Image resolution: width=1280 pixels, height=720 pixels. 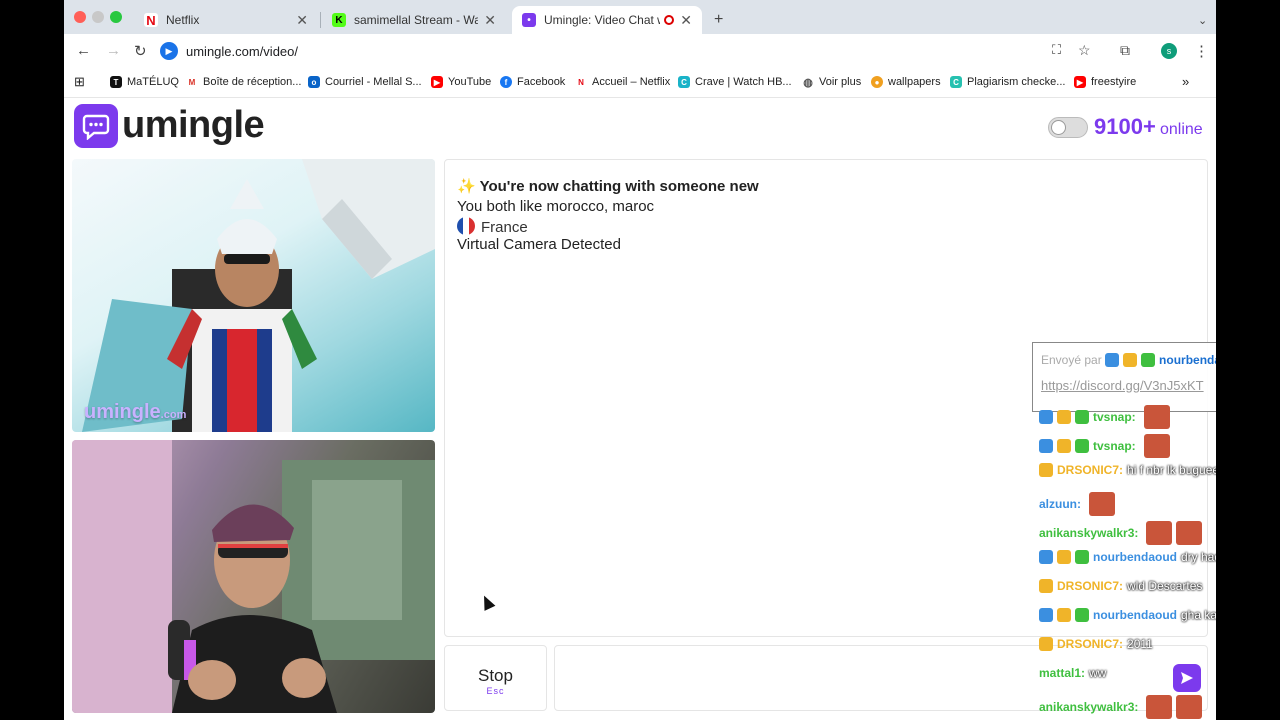 What do you see at coordinates (1105, 82) in the screenshot?
I see `bookmark-freestyire: ▶ freestyire` at bounding box center [1105, 82].